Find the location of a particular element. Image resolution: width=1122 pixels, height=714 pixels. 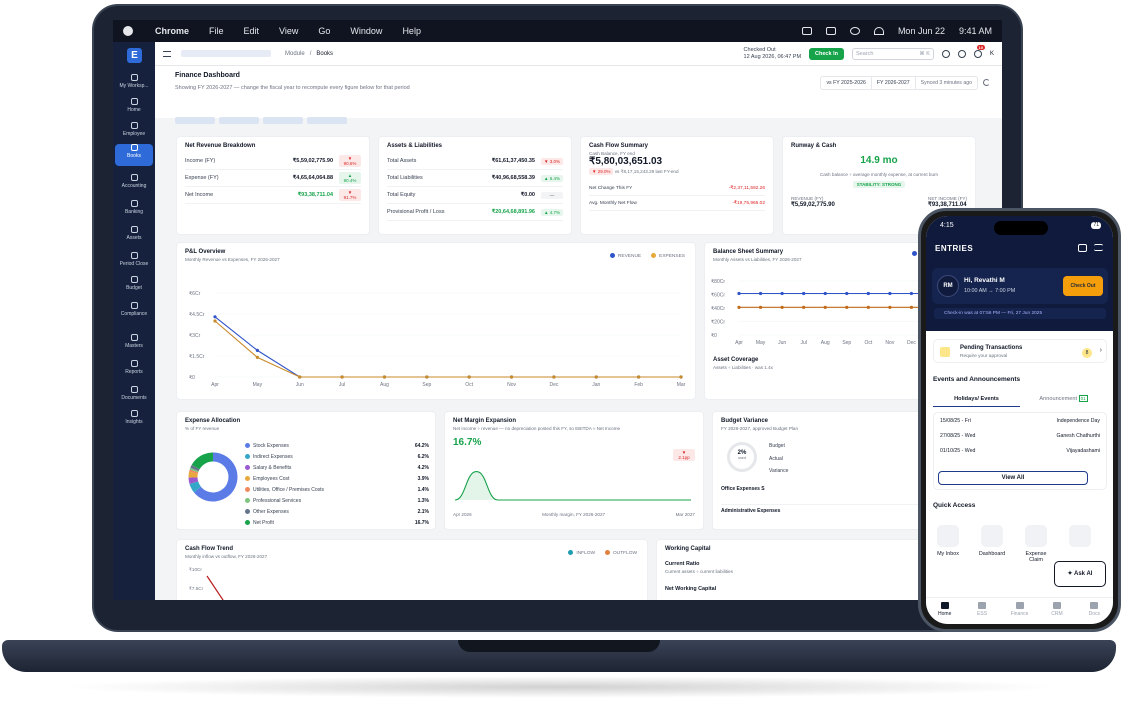

control-center-icon is located at coordinates (830, 31).